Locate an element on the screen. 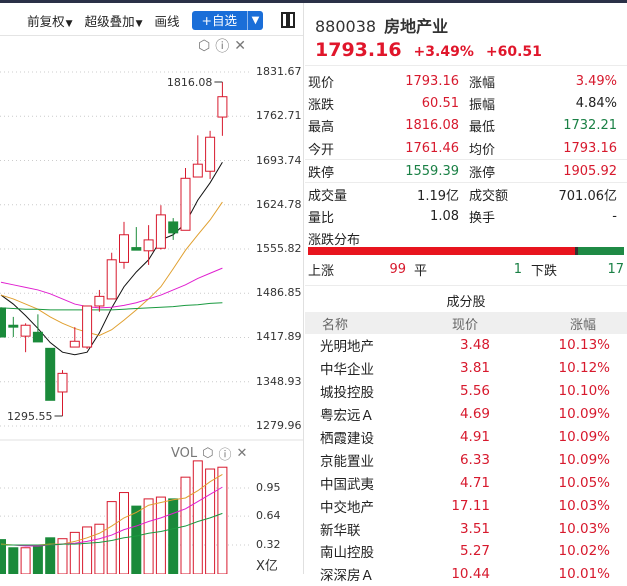  stock-row: 南山控股 5.27 10.02% is located at coordinates (466, 551).